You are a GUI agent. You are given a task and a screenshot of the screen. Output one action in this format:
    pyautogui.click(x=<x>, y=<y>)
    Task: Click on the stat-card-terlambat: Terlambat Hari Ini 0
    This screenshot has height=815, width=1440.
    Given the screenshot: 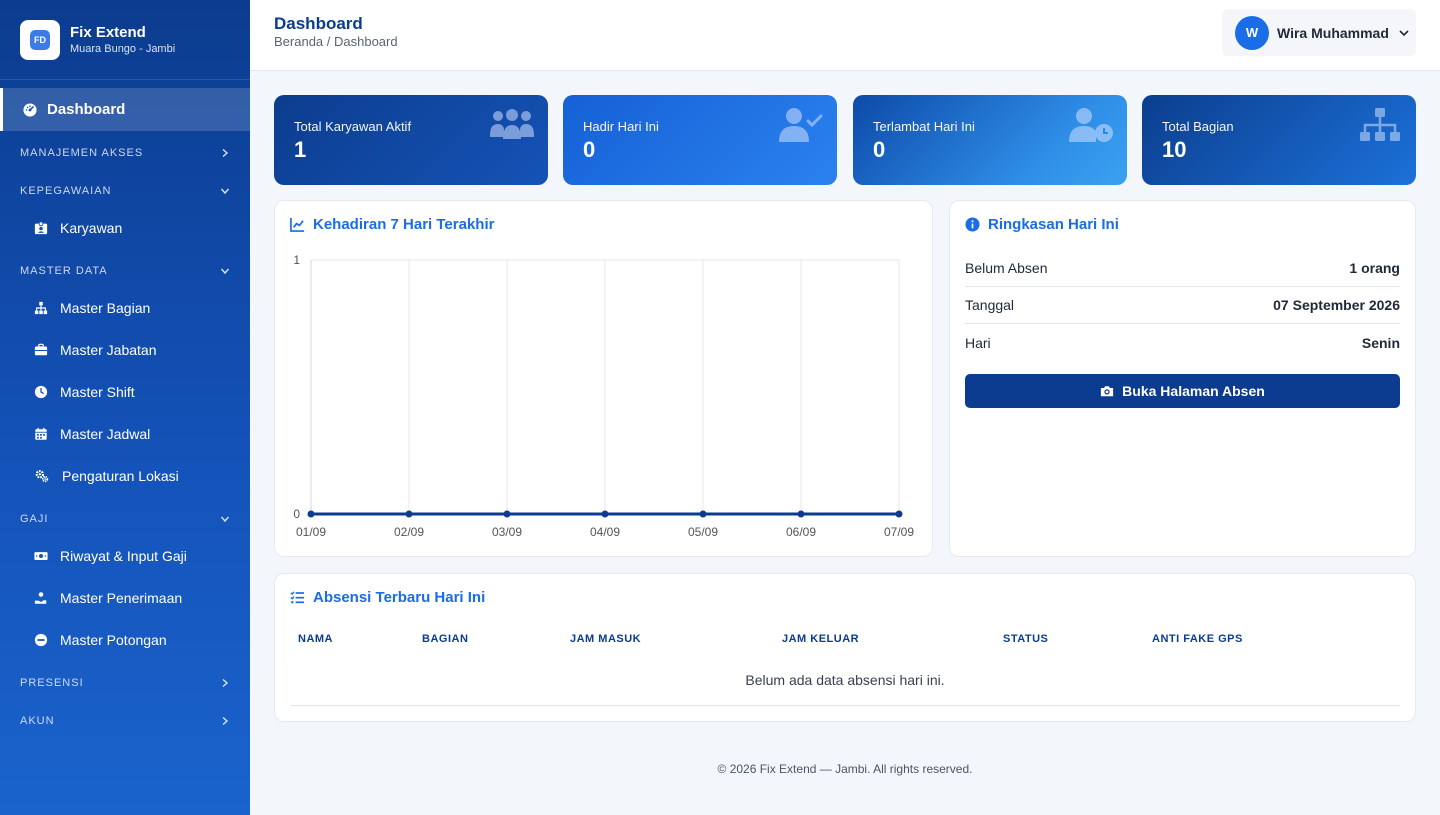 What is the action you would take?
    pyautogui.click(x=990, y=140)
    